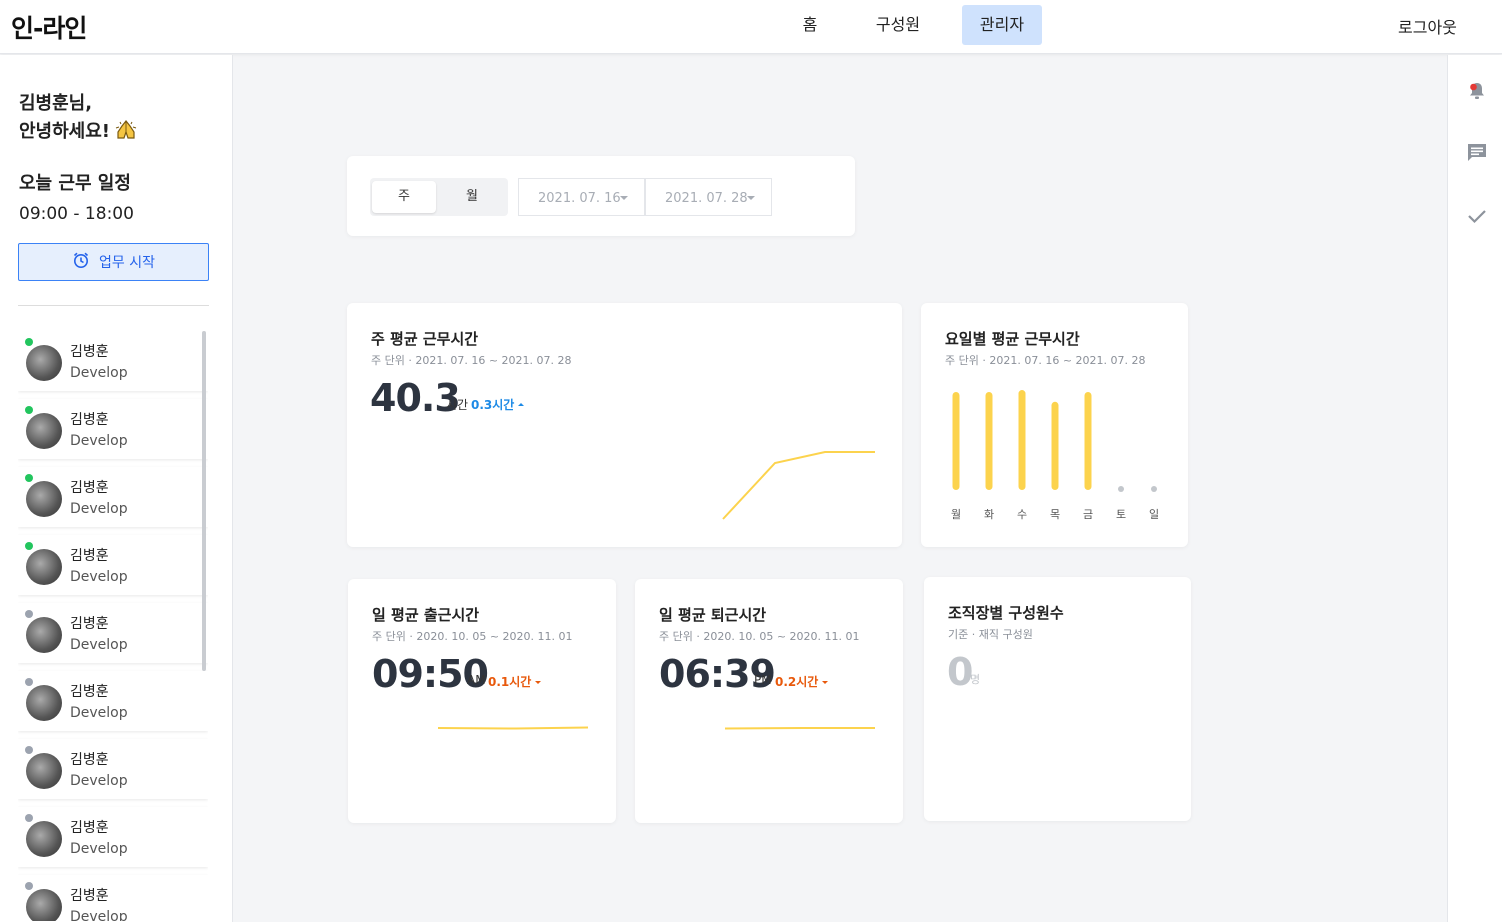 This screenshot has height=922, width=1502. I want to click on start-work-button: 업무 시작, so click(113, 262).